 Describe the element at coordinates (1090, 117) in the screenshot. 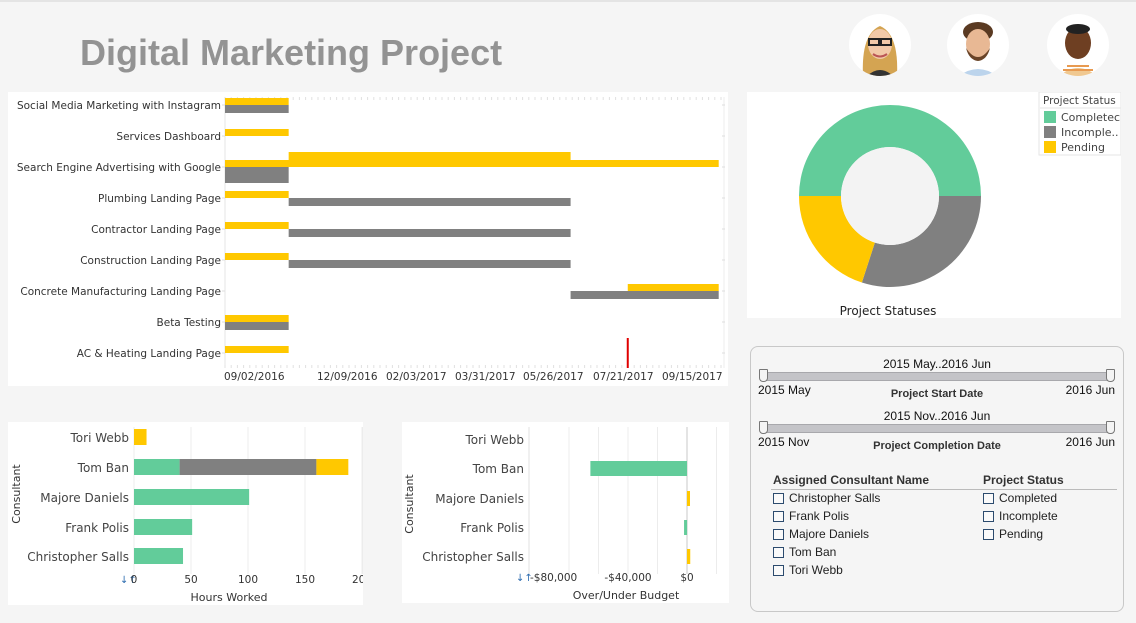

I see `legend-label-completed: Completec` at that location.